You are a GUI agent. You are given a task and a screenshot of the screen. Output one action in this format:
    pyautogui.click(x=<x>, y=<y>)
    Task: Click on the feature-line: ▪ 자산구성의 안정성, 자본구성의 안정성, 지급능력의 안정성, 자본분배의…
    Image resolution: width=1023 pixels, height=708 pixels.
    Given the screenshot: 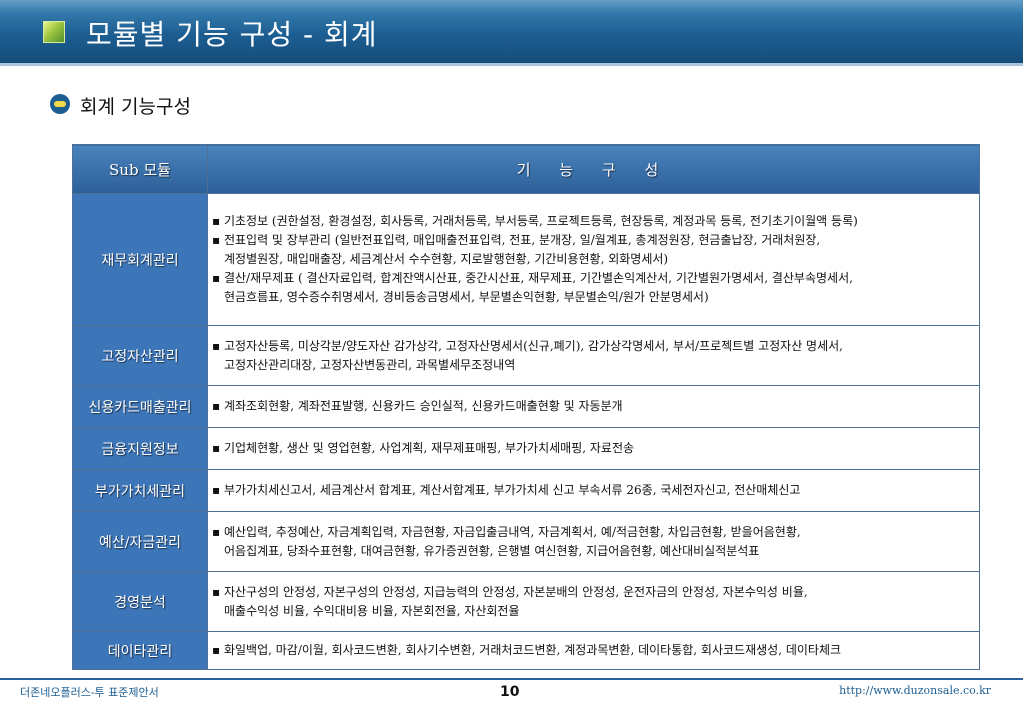 What is the action you would take?
    pyautogui.click(x=510, y=591)
    